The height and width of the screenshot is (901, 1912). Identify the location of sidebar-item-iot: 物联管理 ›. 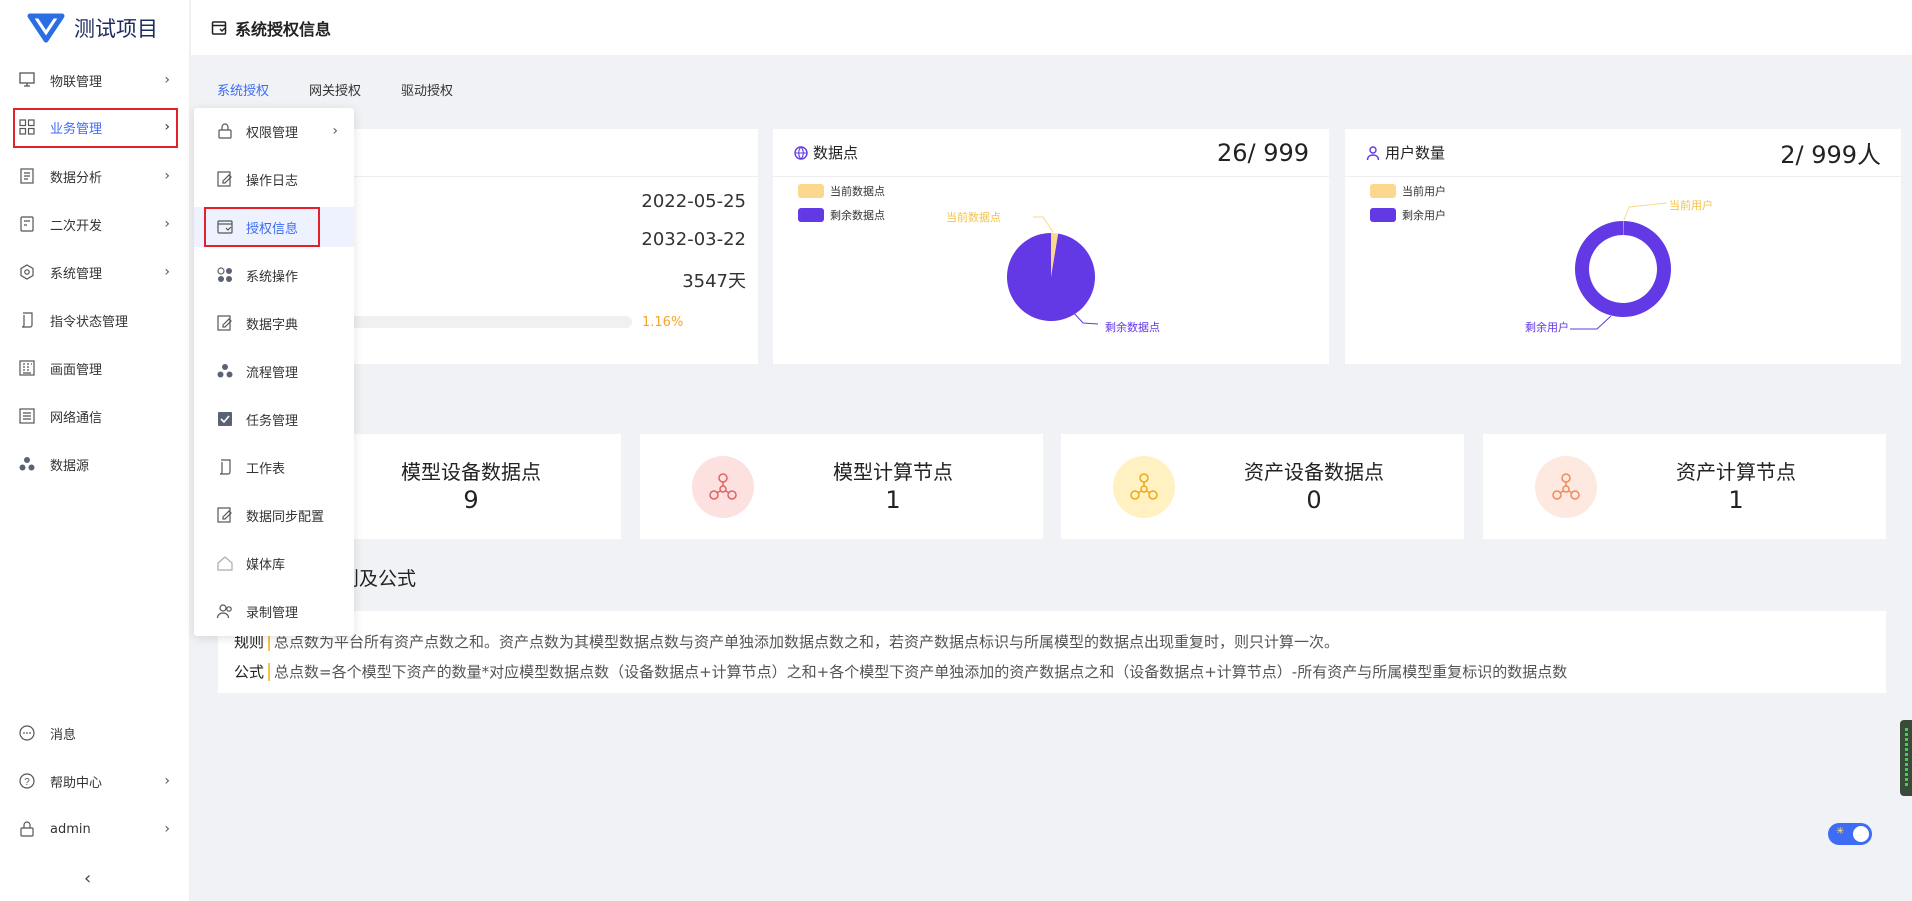
(95, 80).